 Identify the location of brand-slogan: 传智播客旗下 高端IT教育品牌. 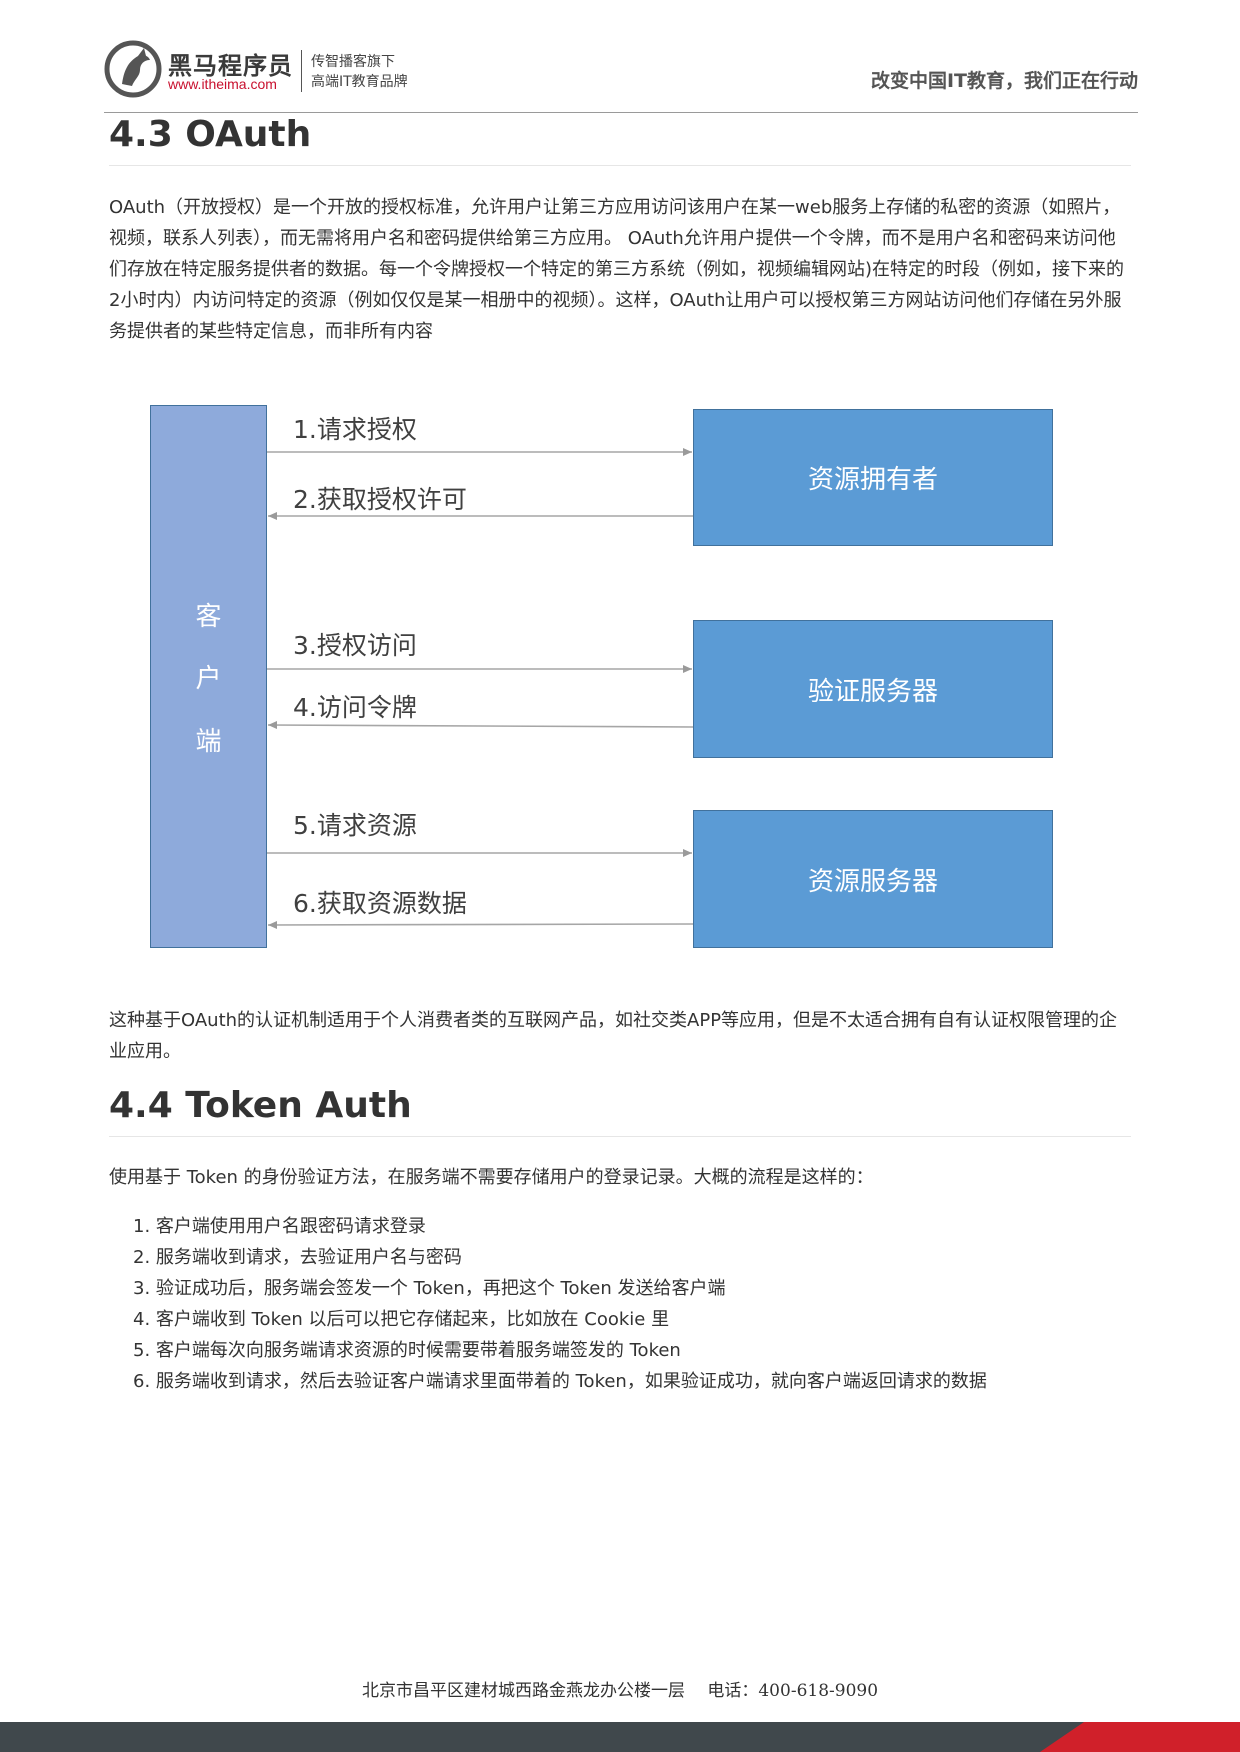
(359, 72).